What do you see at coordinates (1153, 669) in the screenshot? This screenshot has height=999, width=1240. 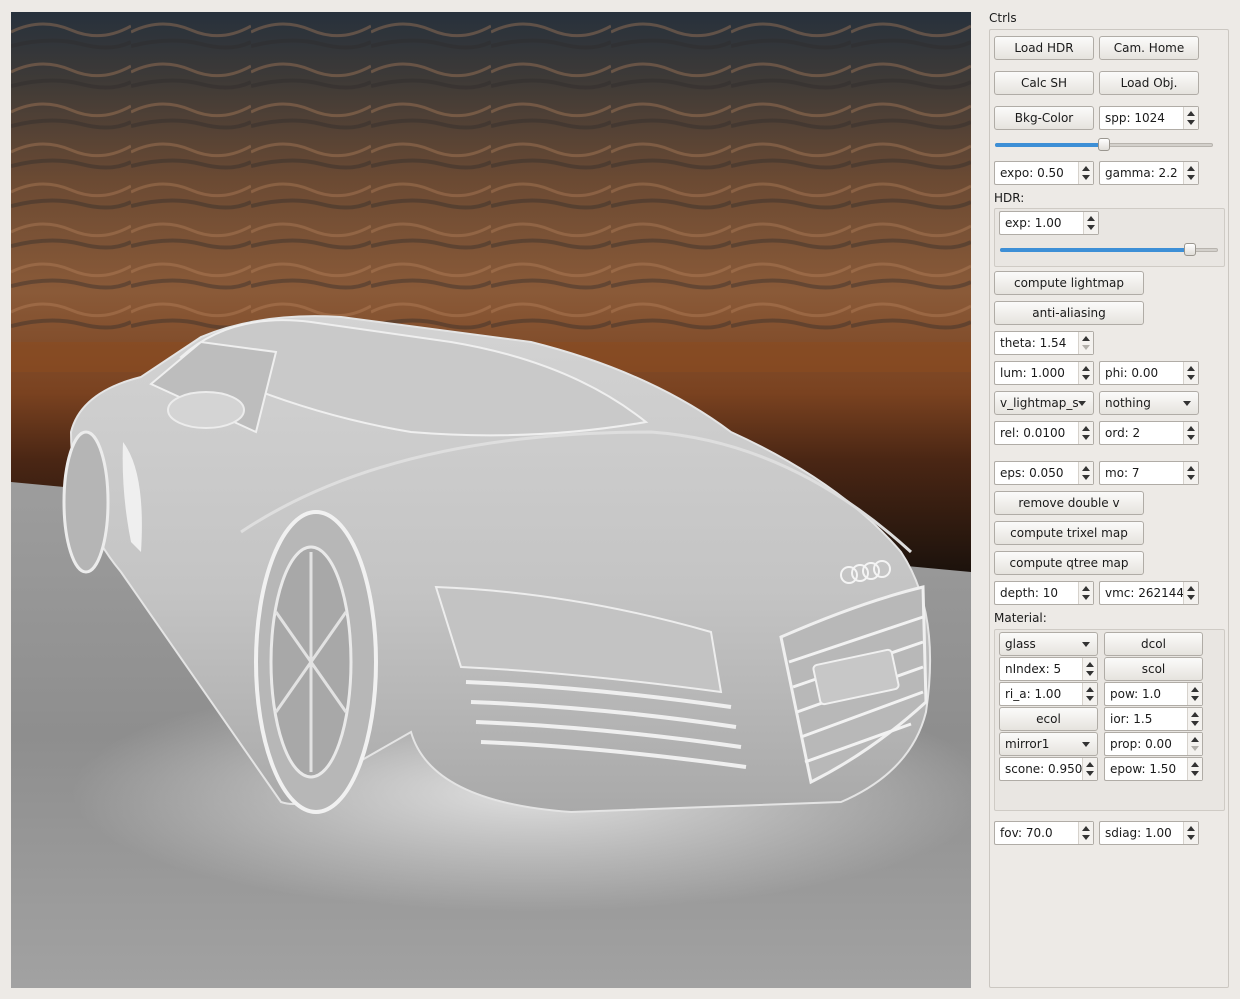 I see `scol-button: scol` at bounding box center [1153, 669].